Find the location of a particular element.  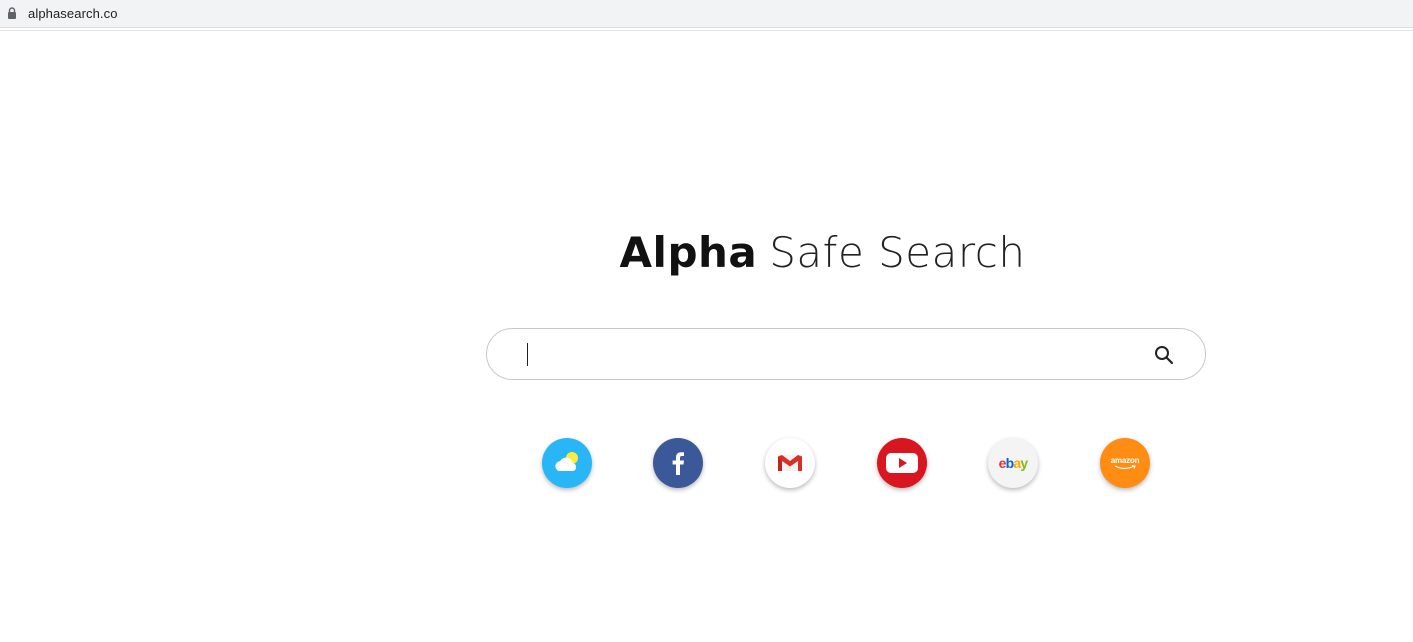

amazon-icon: amazon is located at coordinates (1125, 463).